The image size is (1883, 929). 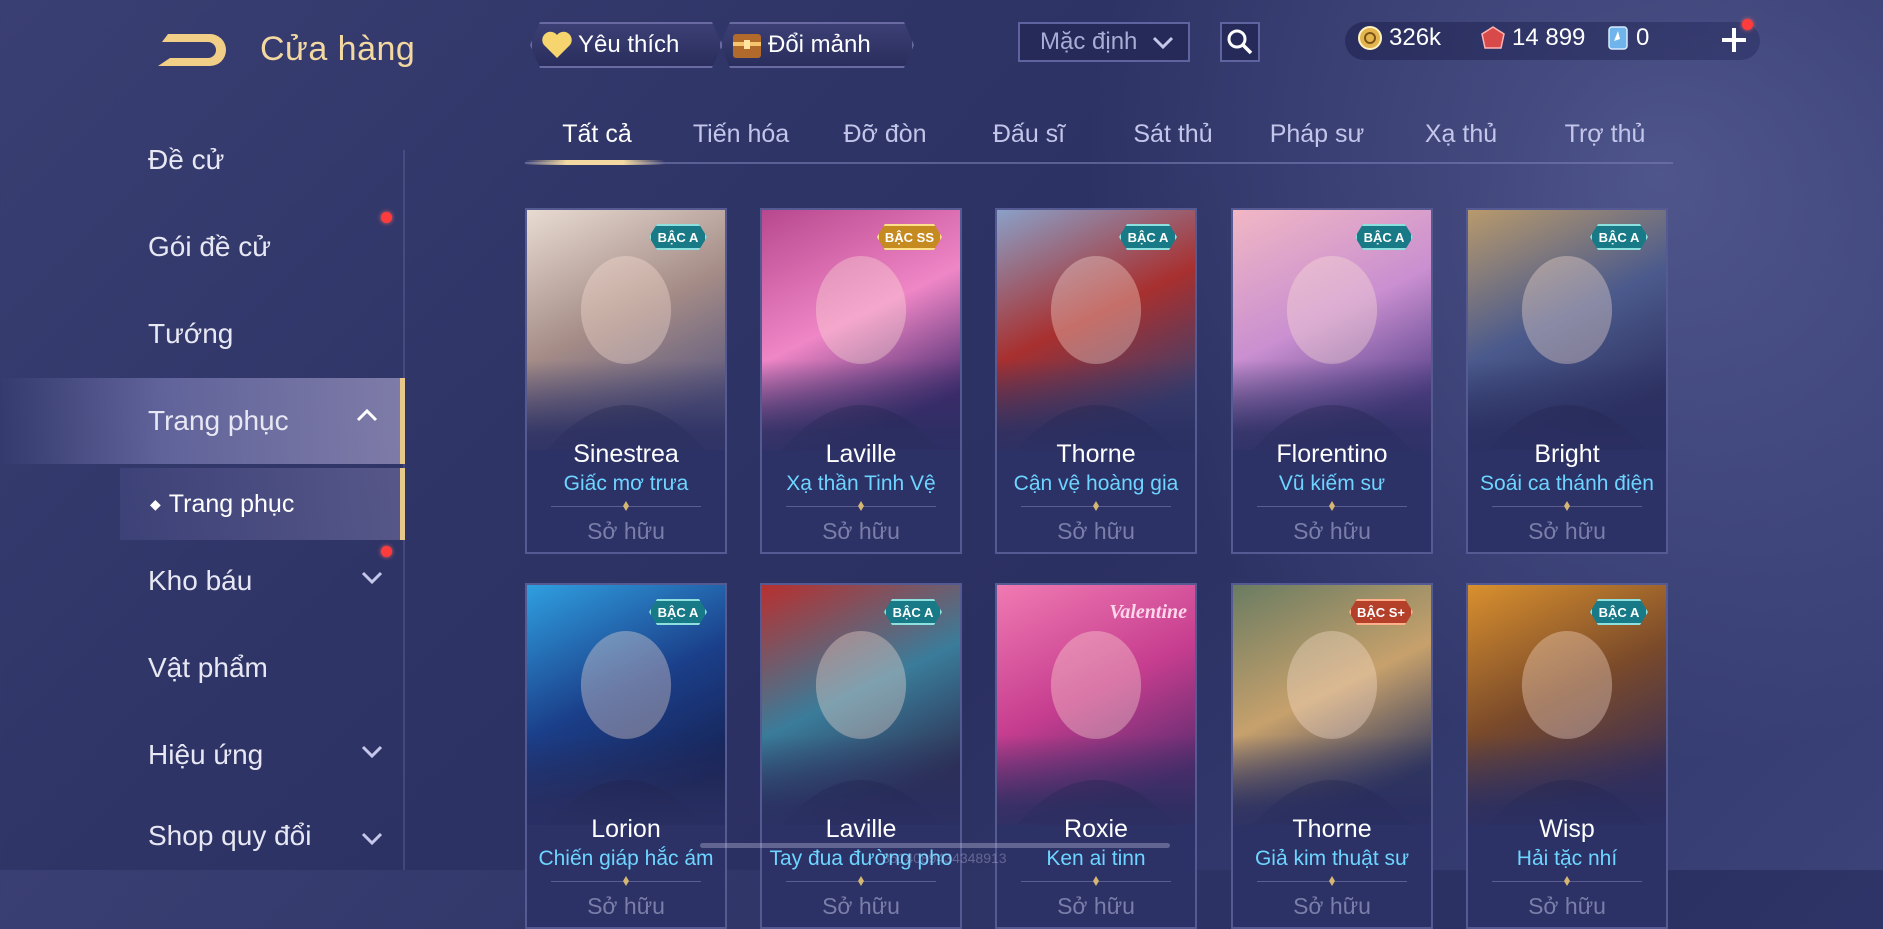 I want to click on heart-icon, so click(x=557, y=45).